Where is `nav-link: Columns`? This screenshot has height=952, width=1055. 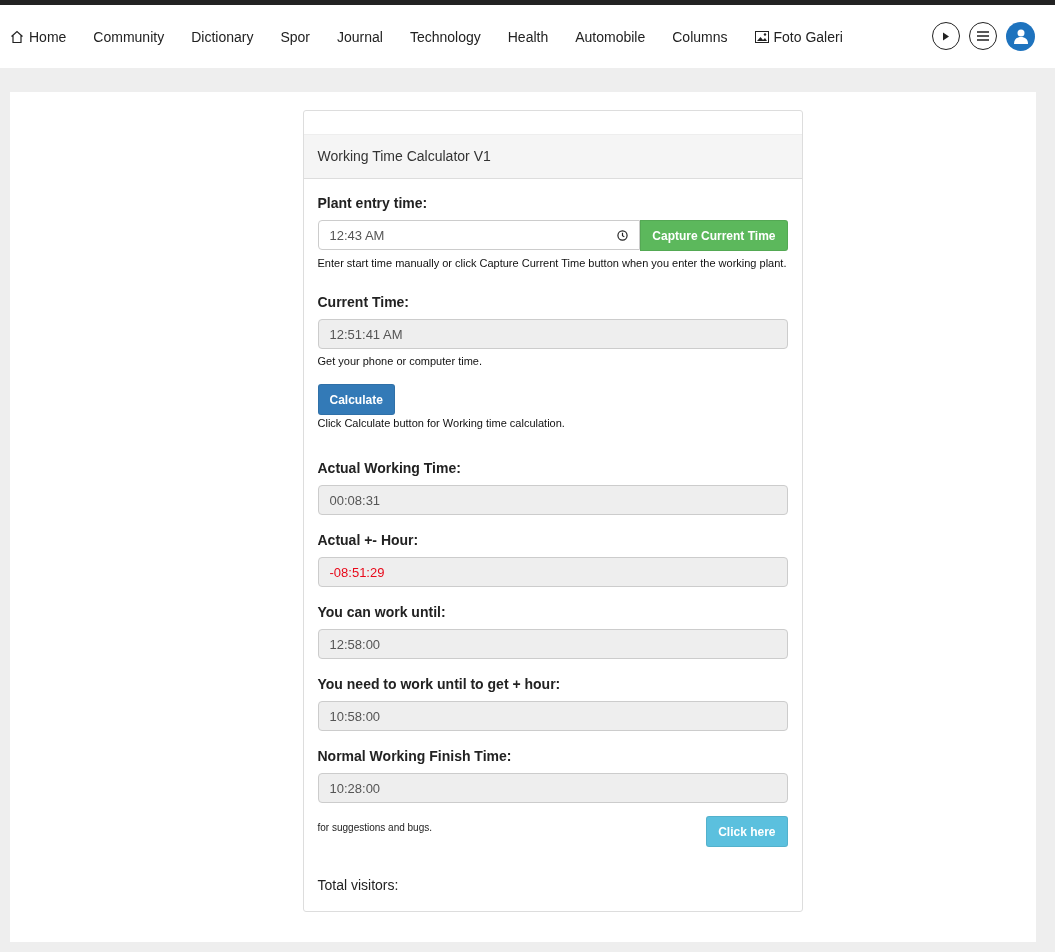
nav-link: Columns is located at coordinates (700, 36).